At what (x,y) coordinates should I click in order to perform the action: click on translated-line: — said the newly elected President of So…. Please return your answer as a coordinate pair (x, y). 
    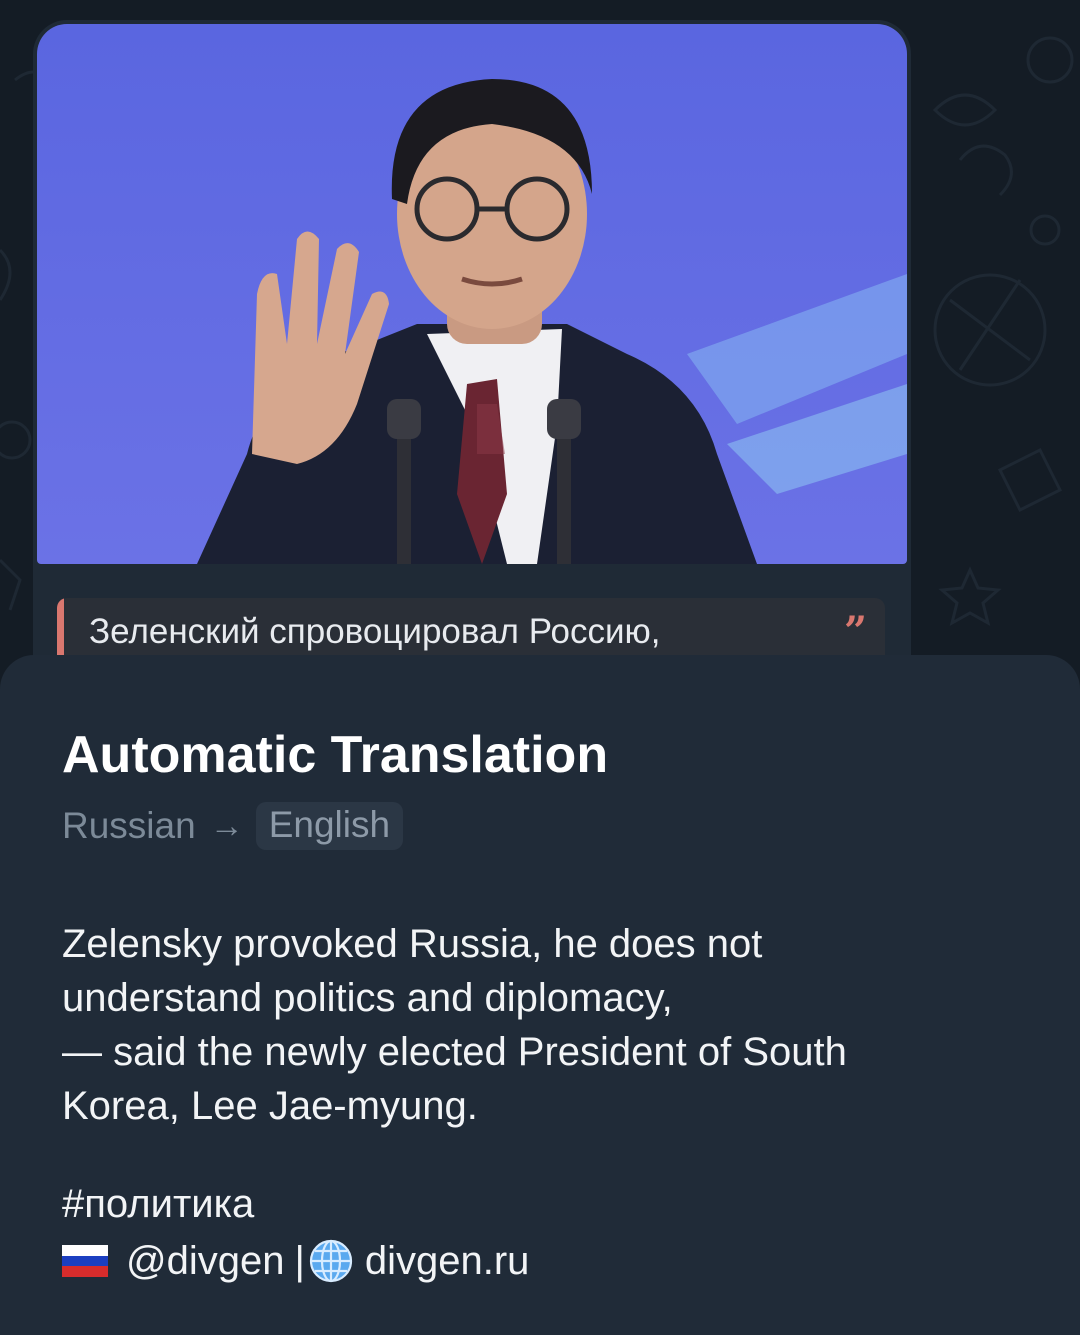
    Looking at the image, I should click on (454, 1052).